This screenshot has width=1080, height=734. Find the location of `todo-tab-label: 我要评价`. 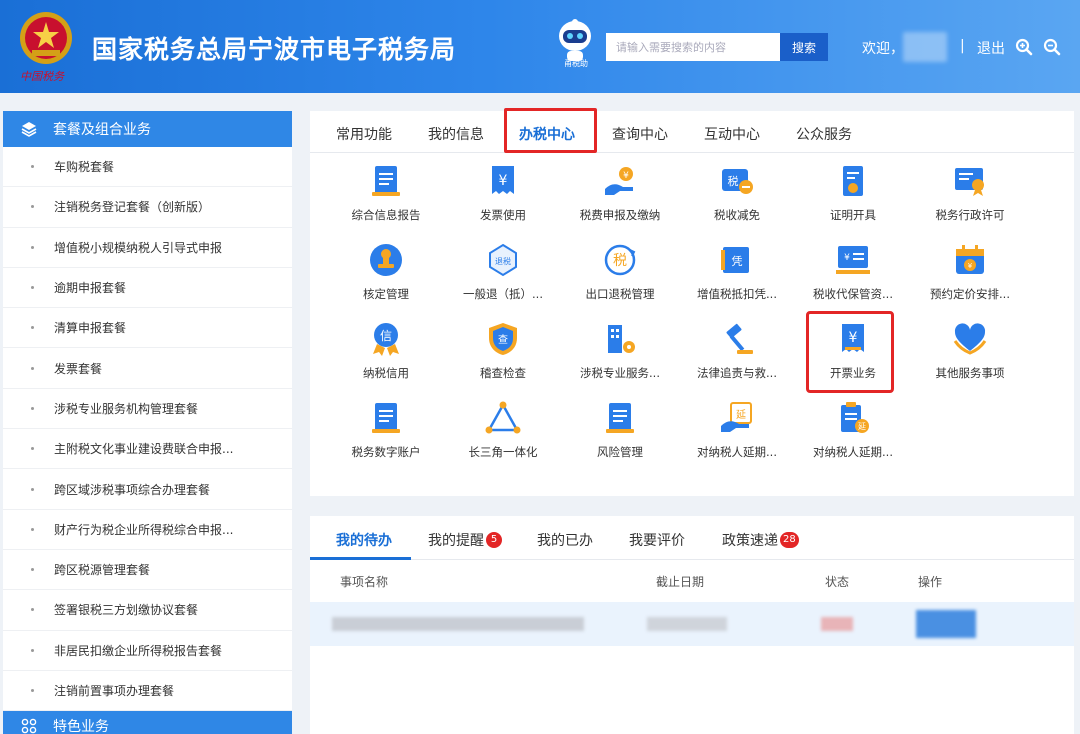

todo-tab-label: 我要评价 is located at coordinates (657, 541).